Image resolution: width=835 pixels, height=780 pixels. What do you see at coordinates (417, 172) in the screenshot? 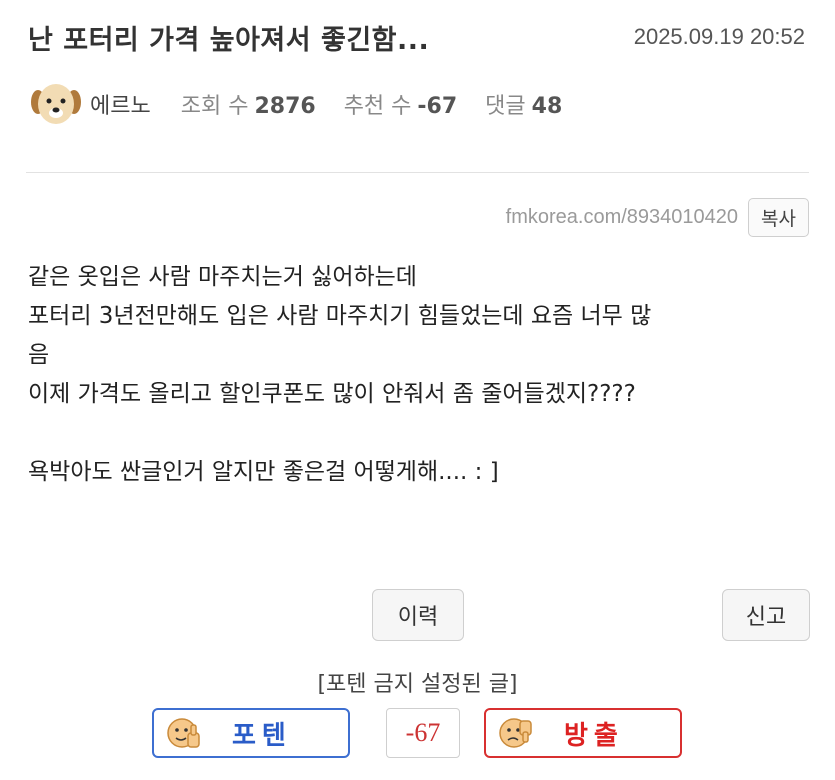
I see `header-divider` at bounding box center [417, 172].